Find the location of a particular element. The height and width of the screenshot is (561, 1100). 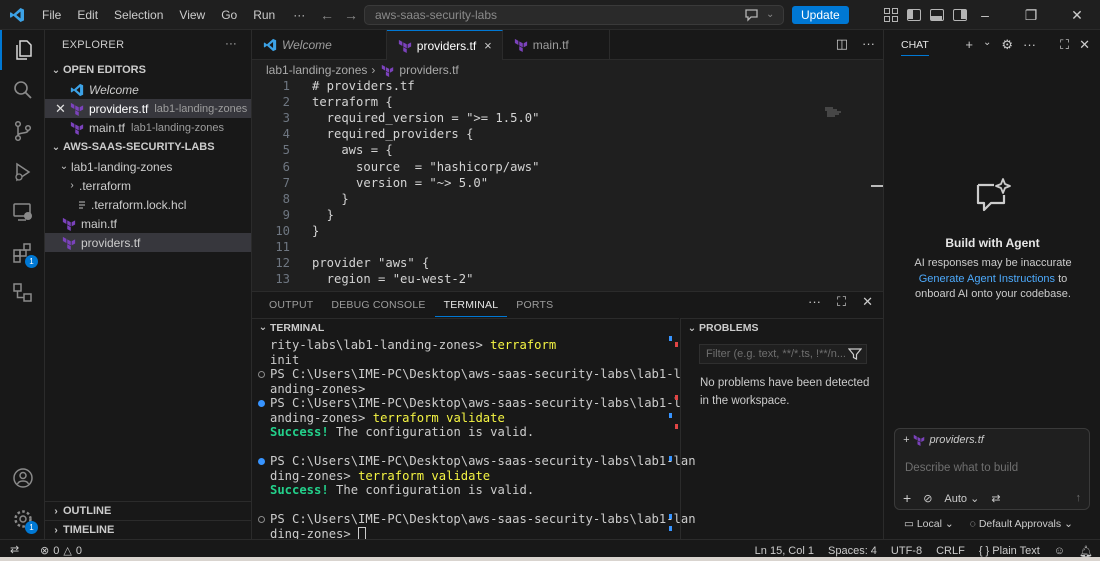

folder-terraform: › .terraform is located at coordinates (148, 185).